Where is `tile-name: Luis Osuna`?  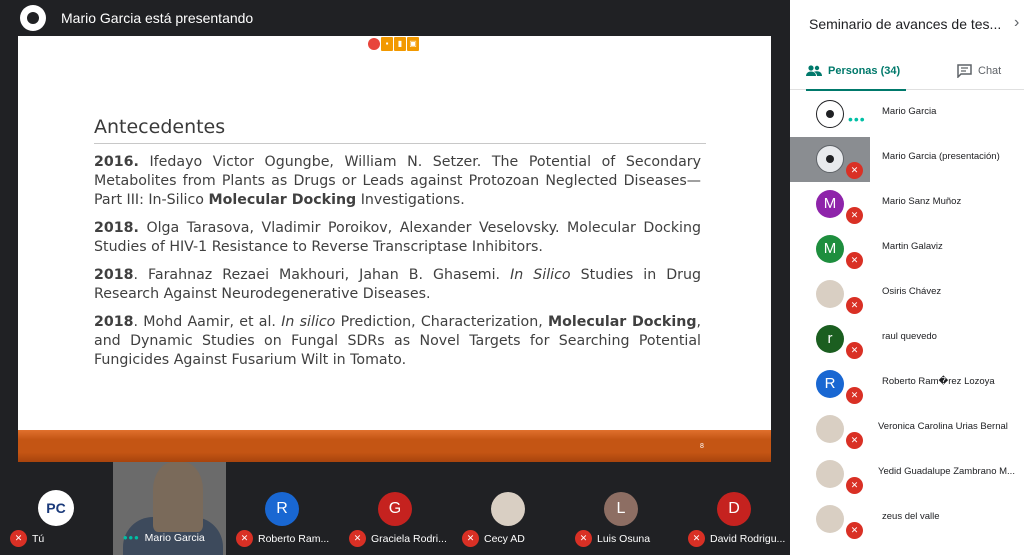 tile-name: Luis Osuna is located at coordinates (624, 538).